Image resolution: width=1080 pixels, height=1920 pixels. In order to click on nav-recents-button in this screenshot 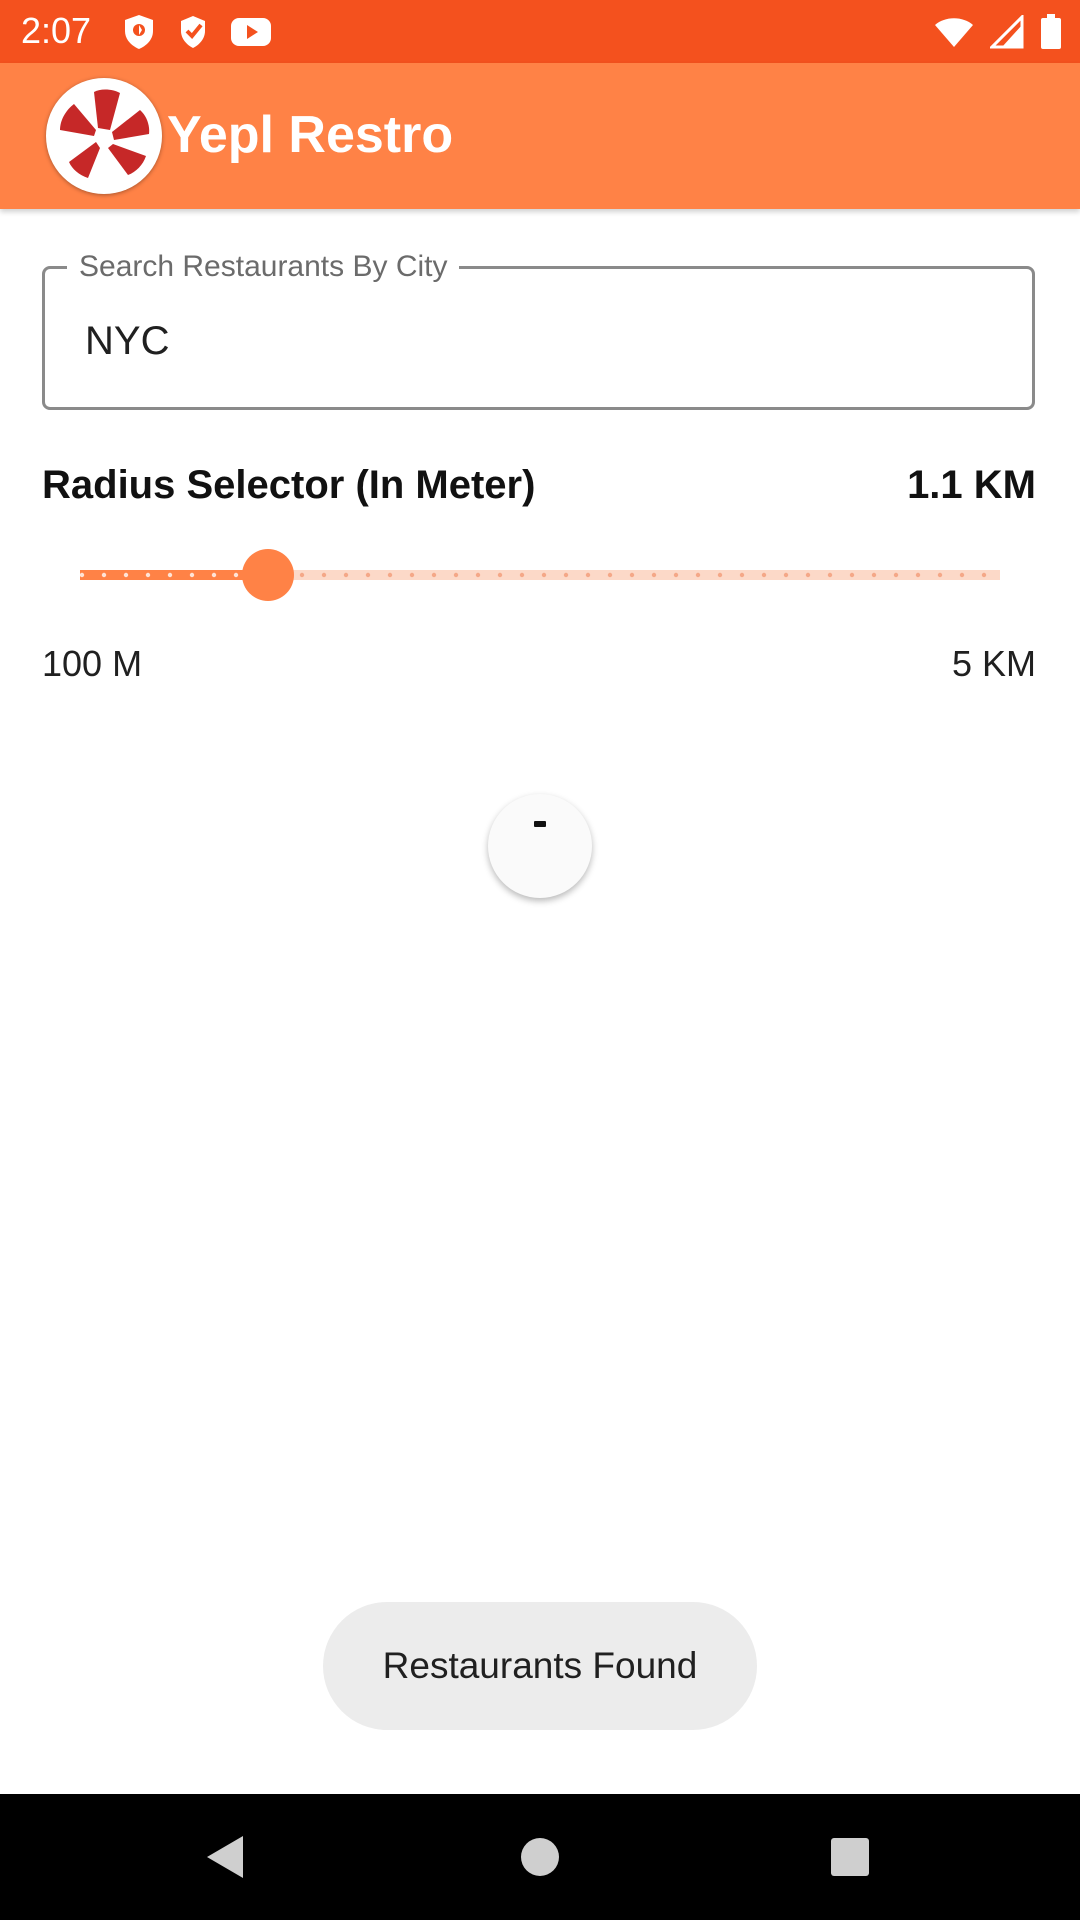, I will do `click(850, 1857)`.